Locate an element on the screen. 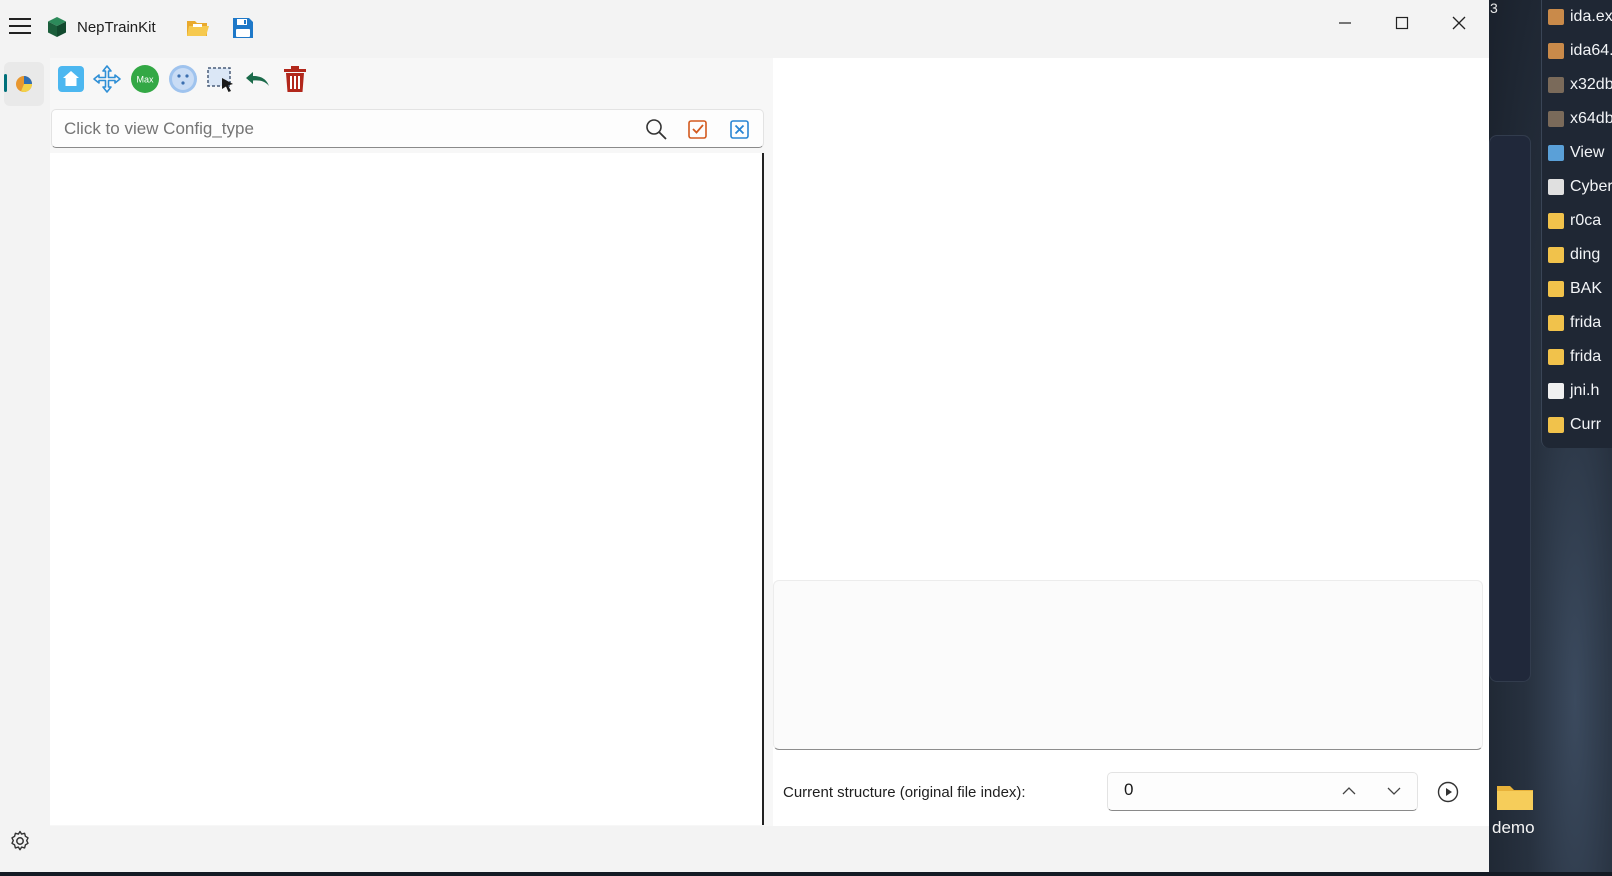 This screenshot has width=1612, height=876. minimize-icon is located at coordinates (1345, 23).